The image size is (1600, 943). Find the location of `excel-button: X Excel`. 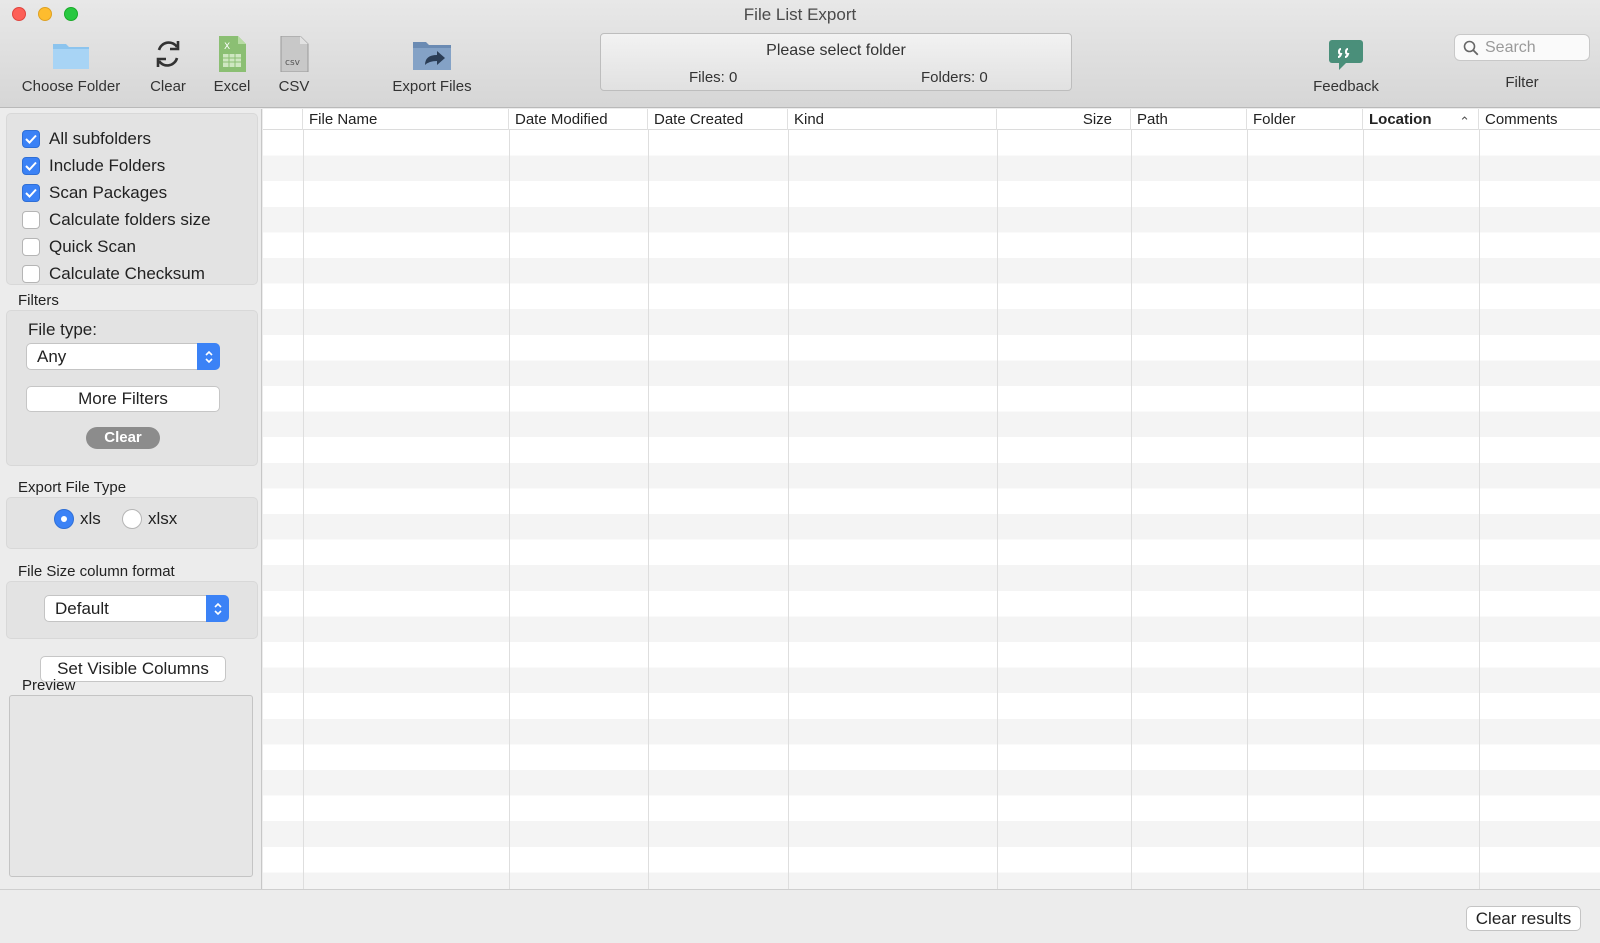

excel-button: X Excel is located at coordinates (232, 65).